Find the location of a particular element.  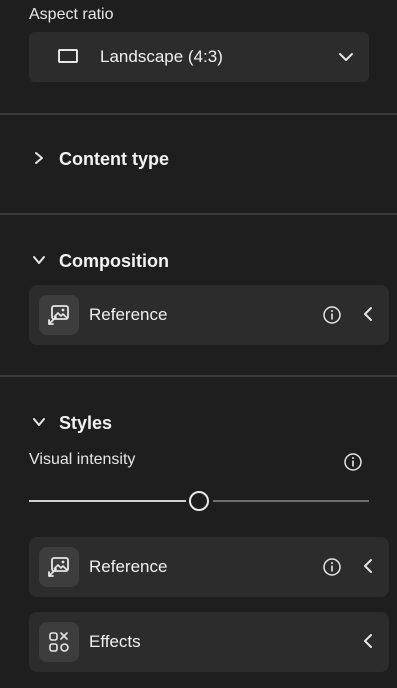

visual-intensity-slider-thumb is located at coordinates (199, 501).